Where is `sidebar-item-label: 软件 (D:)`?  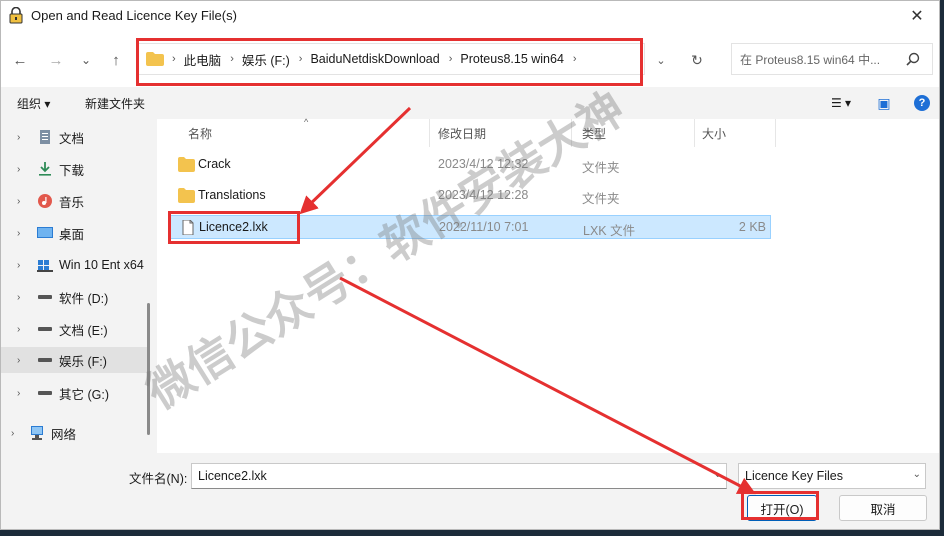 sidebar-item-label: 软件 (D:) is located at coordinates (84, 298).